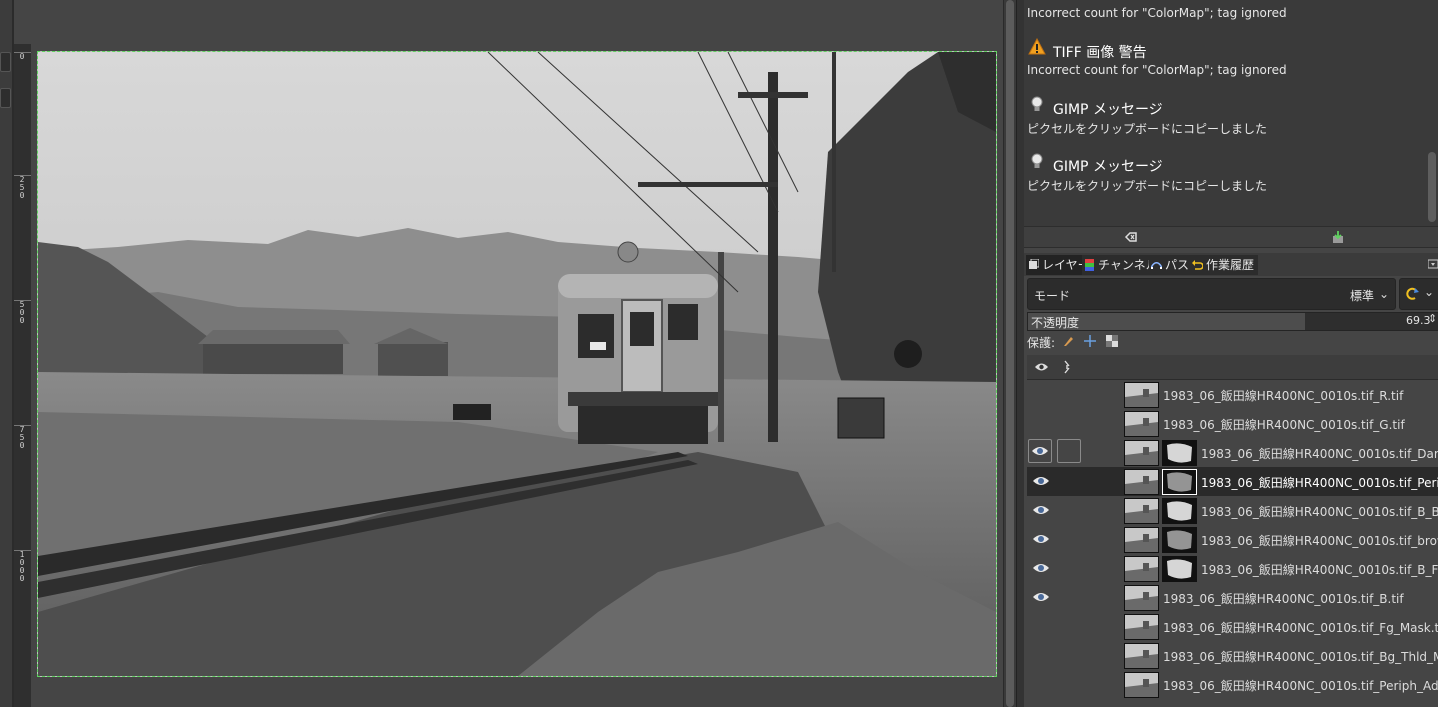 This screenshot has width=1438, height=707. What do you see at coordinates (1034, 264) in the screenshot?
I see `layers-icon` at bounding box center [1034, 264].